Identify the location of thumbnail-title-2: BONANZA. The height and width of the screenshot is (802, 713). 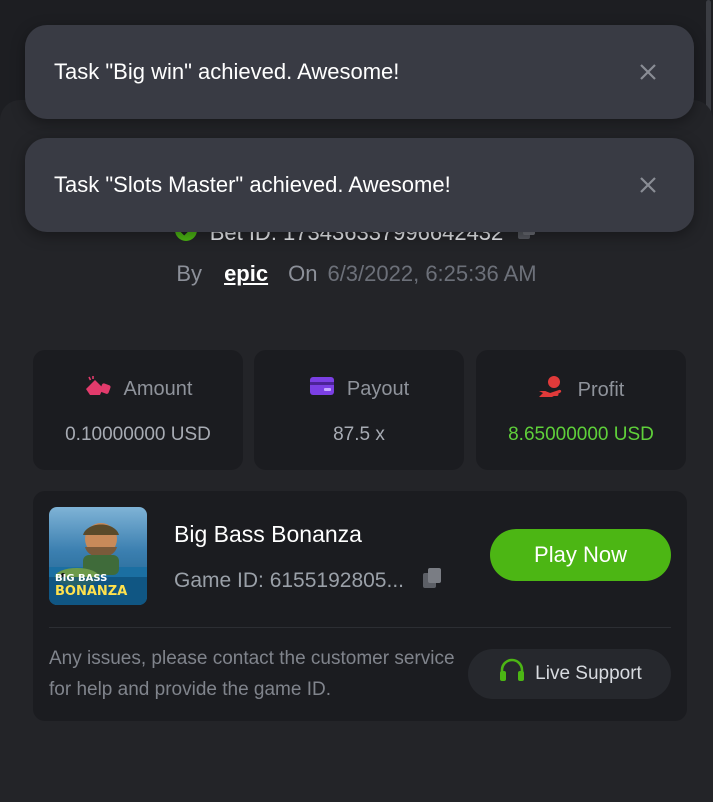
(91, 591).